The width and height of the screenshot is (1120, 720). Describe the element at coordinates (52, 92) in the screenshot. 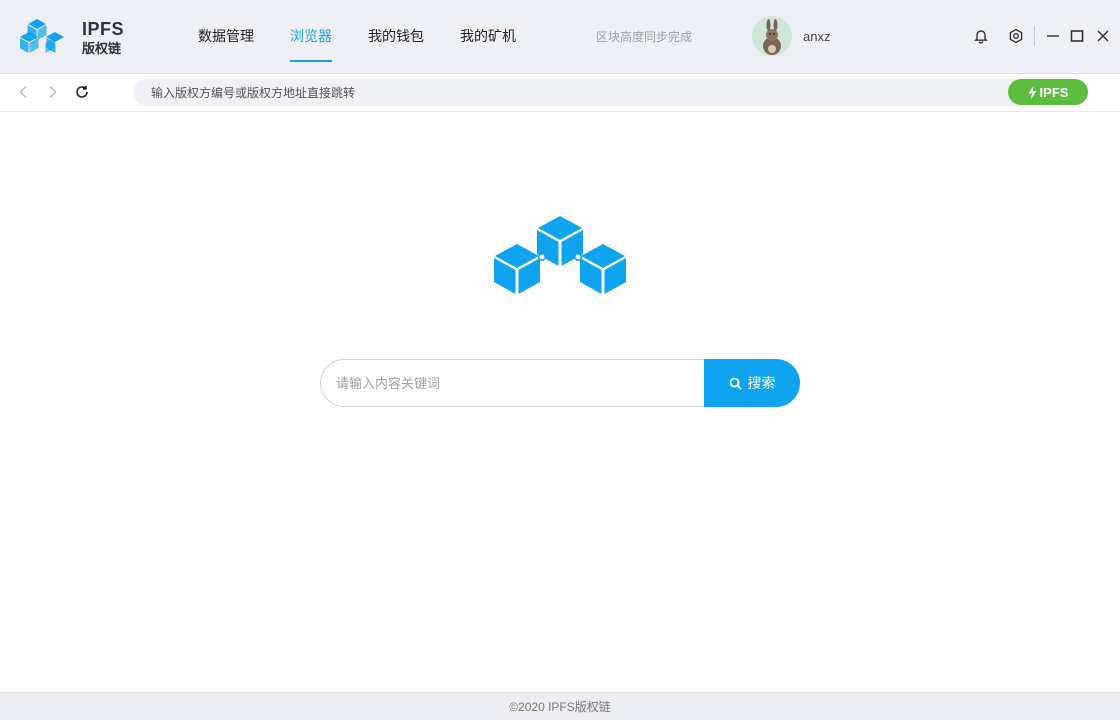

I see `forward-icon` at that location.